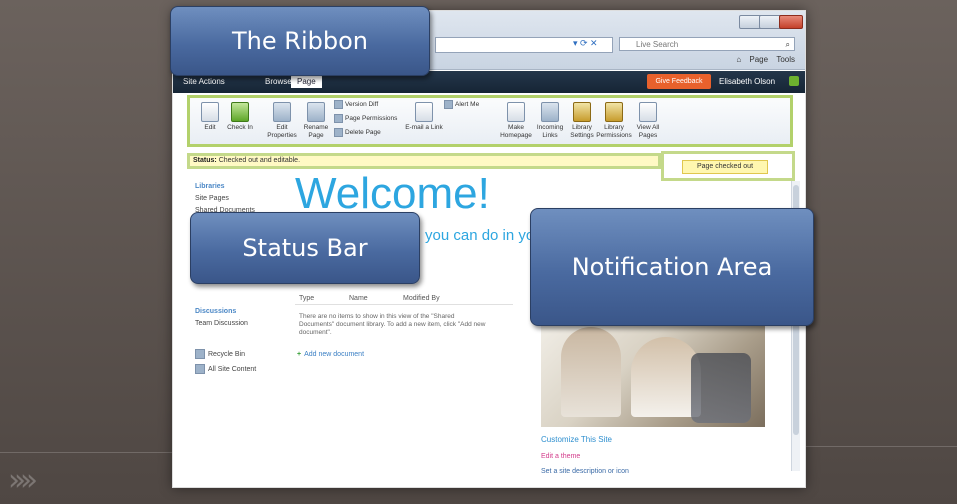  What do you see at coordinates (306, 298) in the screenshot?
I see `column-type: Type` at bounding box center [306, 298].